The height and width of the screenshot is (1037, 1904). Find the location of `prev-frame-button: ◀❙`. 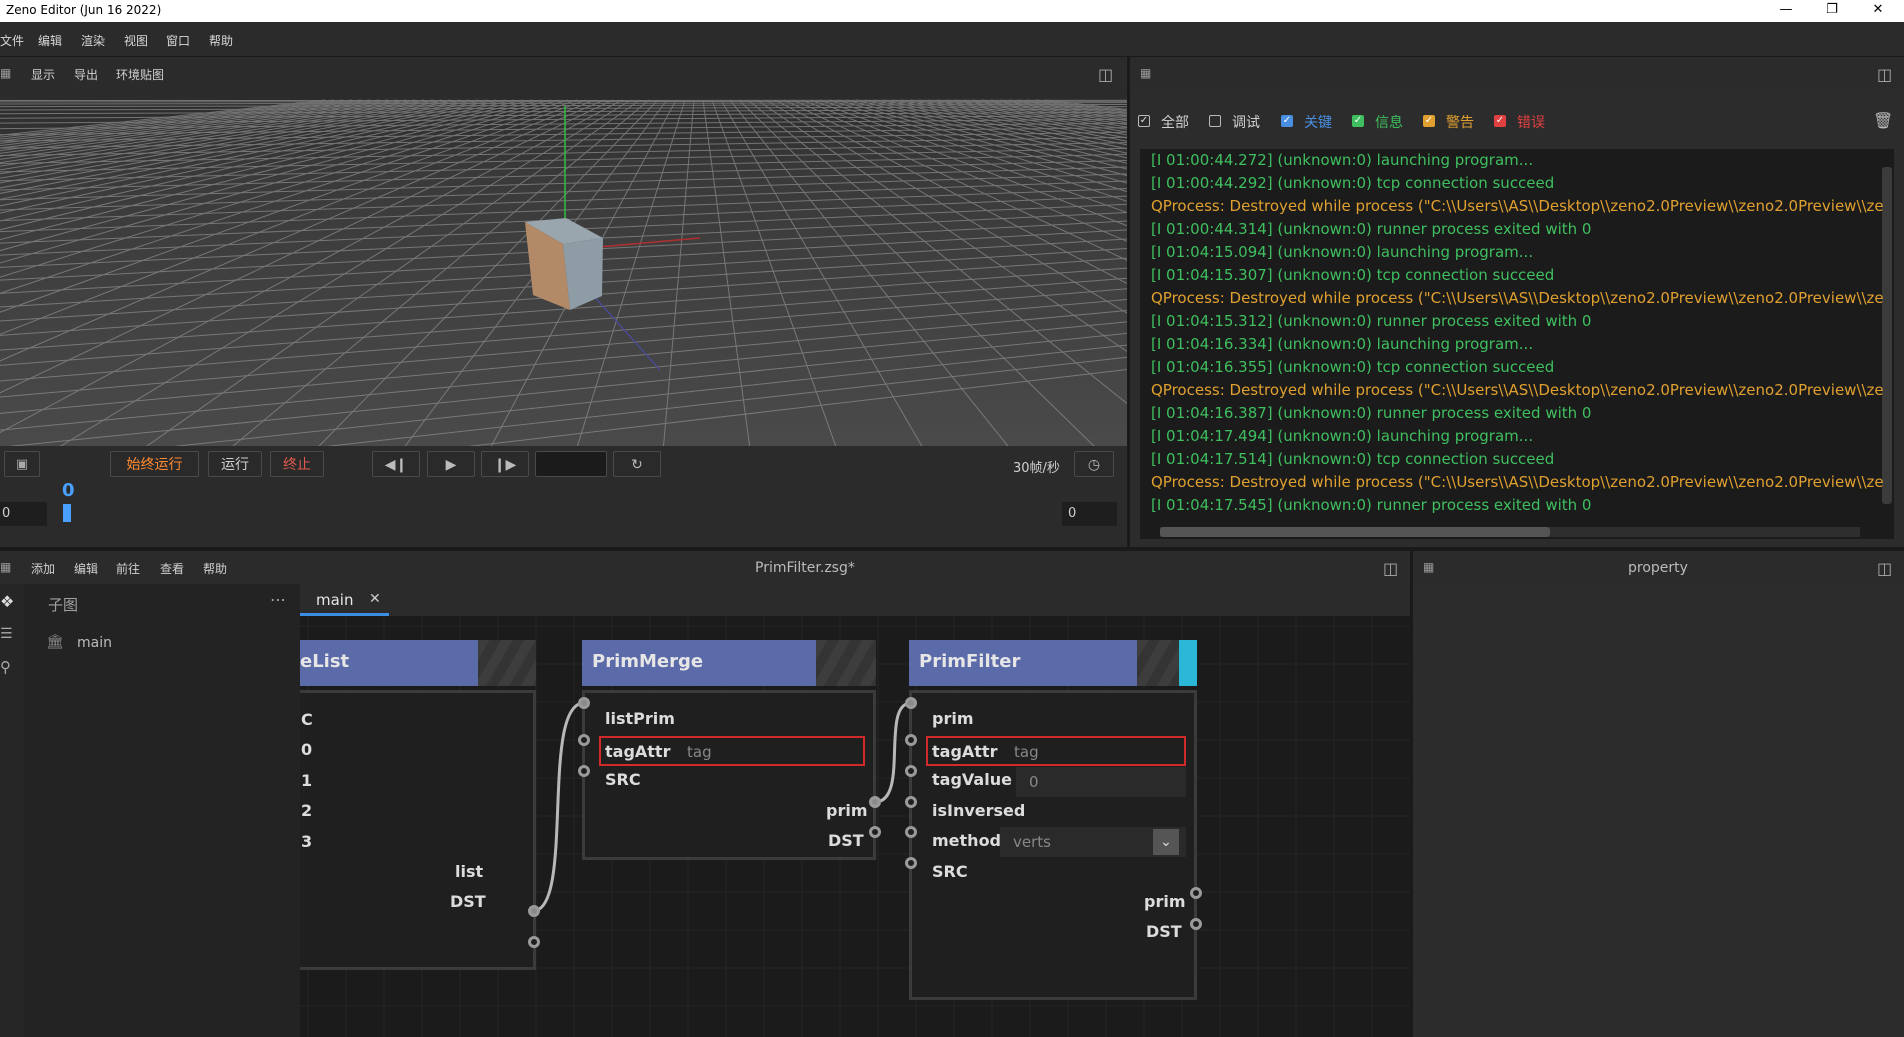

prev-frame-button: ◀❙ is located at coordinates (396, 464).